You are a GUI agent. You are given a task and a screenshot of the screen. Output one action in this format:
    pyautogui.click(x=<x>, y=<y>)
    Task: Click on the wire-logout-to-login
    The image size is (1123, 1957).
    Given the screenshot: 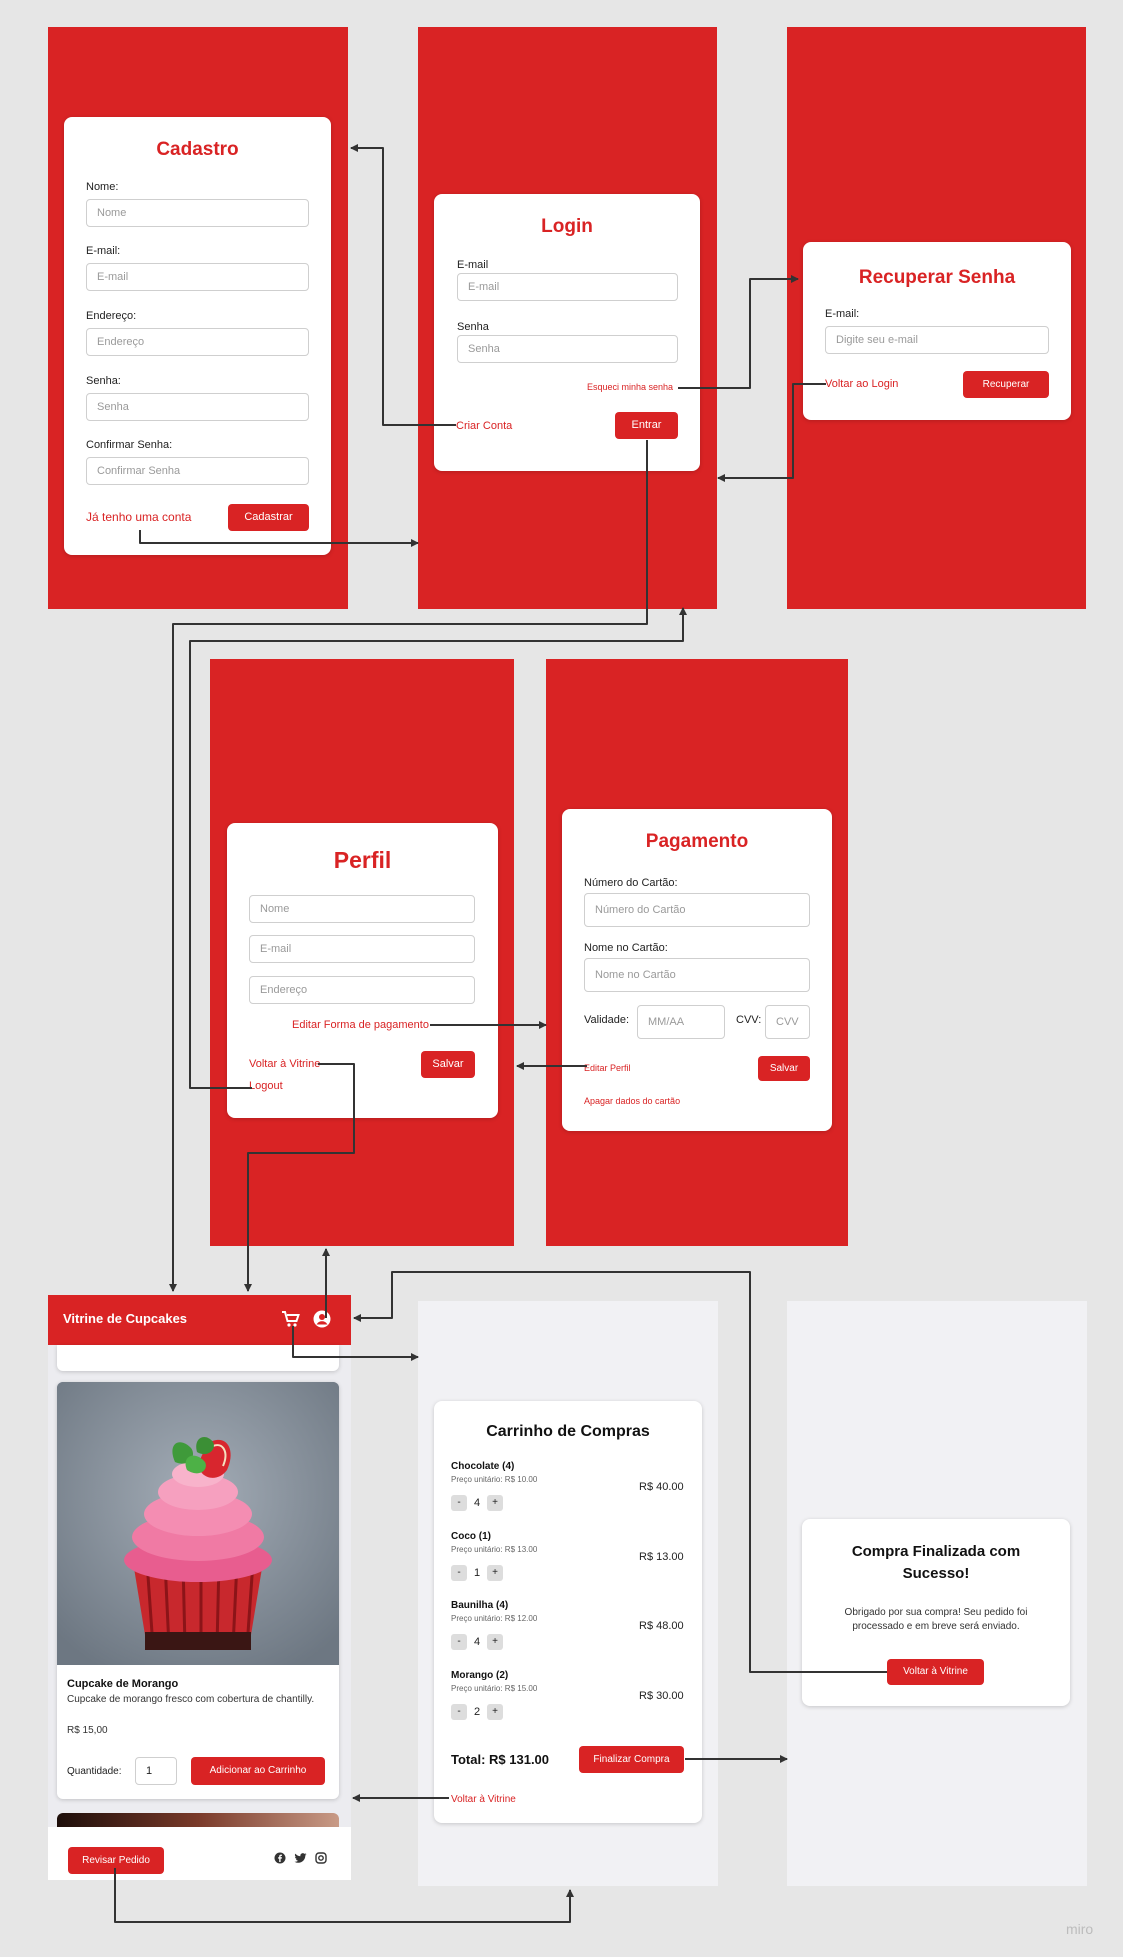 What is the action you would take?
    pyautogui.click(x=438, y=848)
    